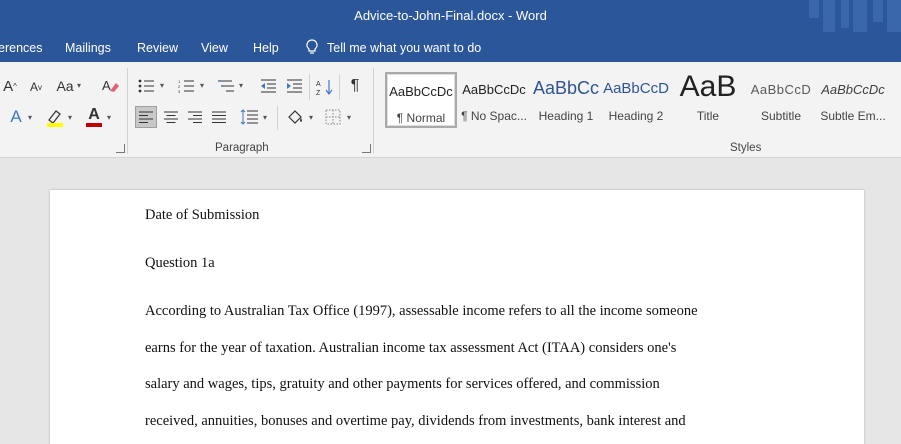  I want to click on style-heading-2: AaBbCcD Heading 2, so click(636, 100).